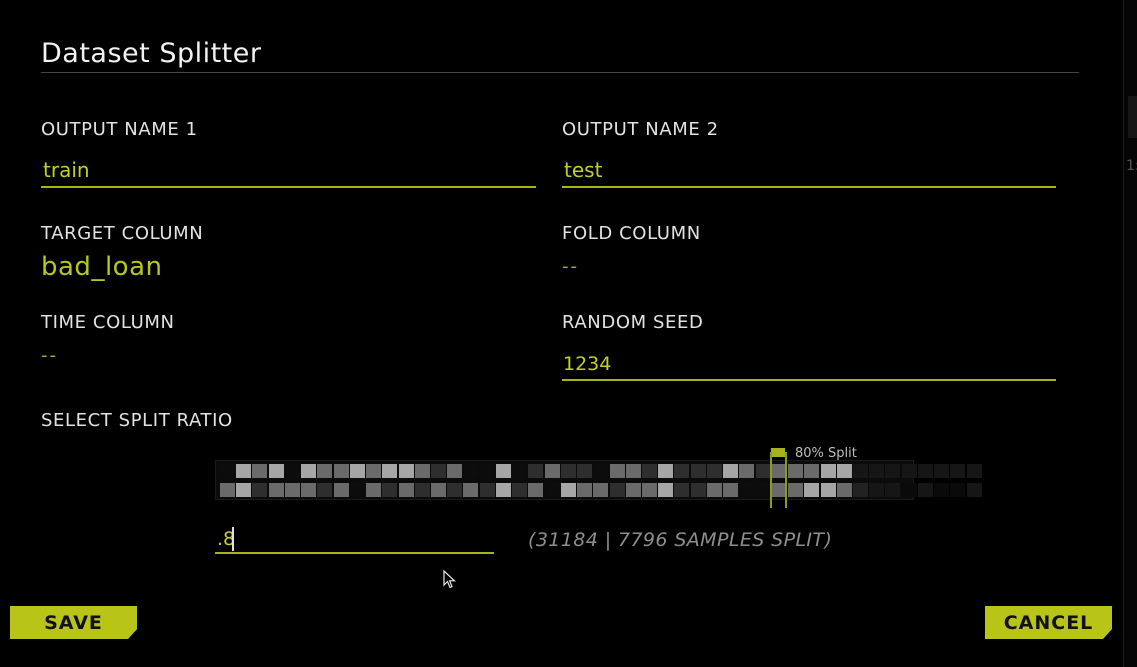 Image resolution: width=1137 pixels, height=667 pixels. Describe the element at coordinates (809, 187) in the screenshot. I see `output-name-2-underline` at that location.